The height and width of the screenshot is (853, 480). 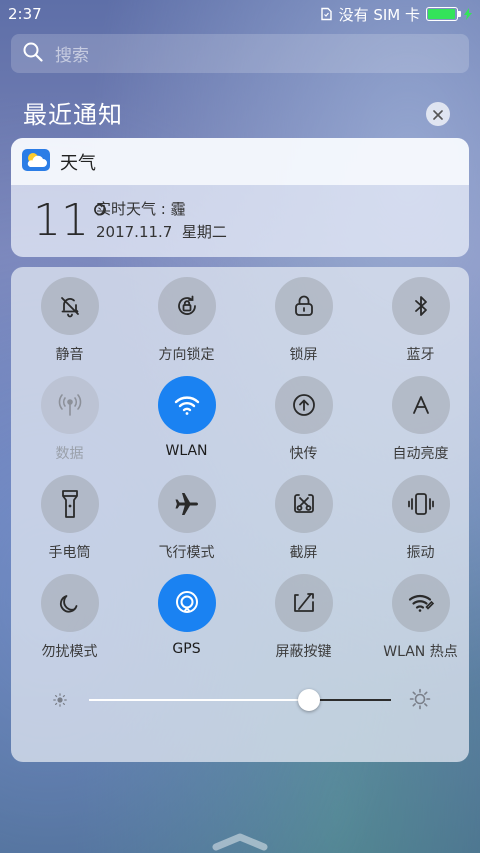 I want to click on quick-setting-label: 手电筒, so click(x=69, y=553).